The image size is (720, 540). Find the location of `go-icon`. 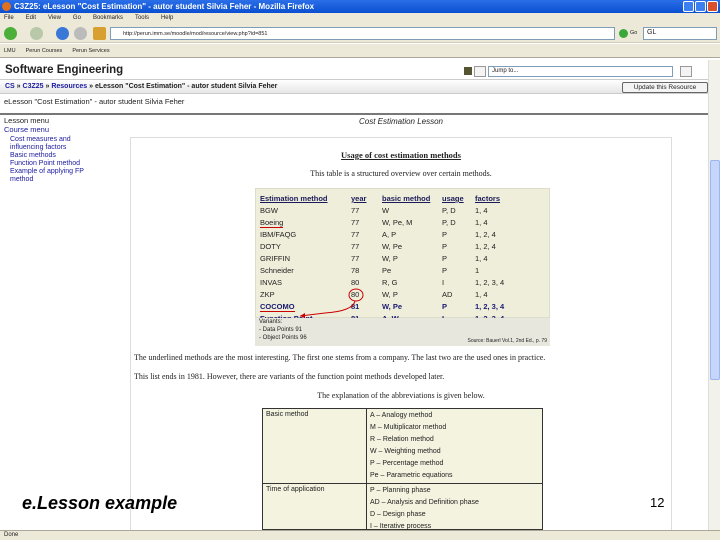

go-icon is located at coordinates (623, 33).